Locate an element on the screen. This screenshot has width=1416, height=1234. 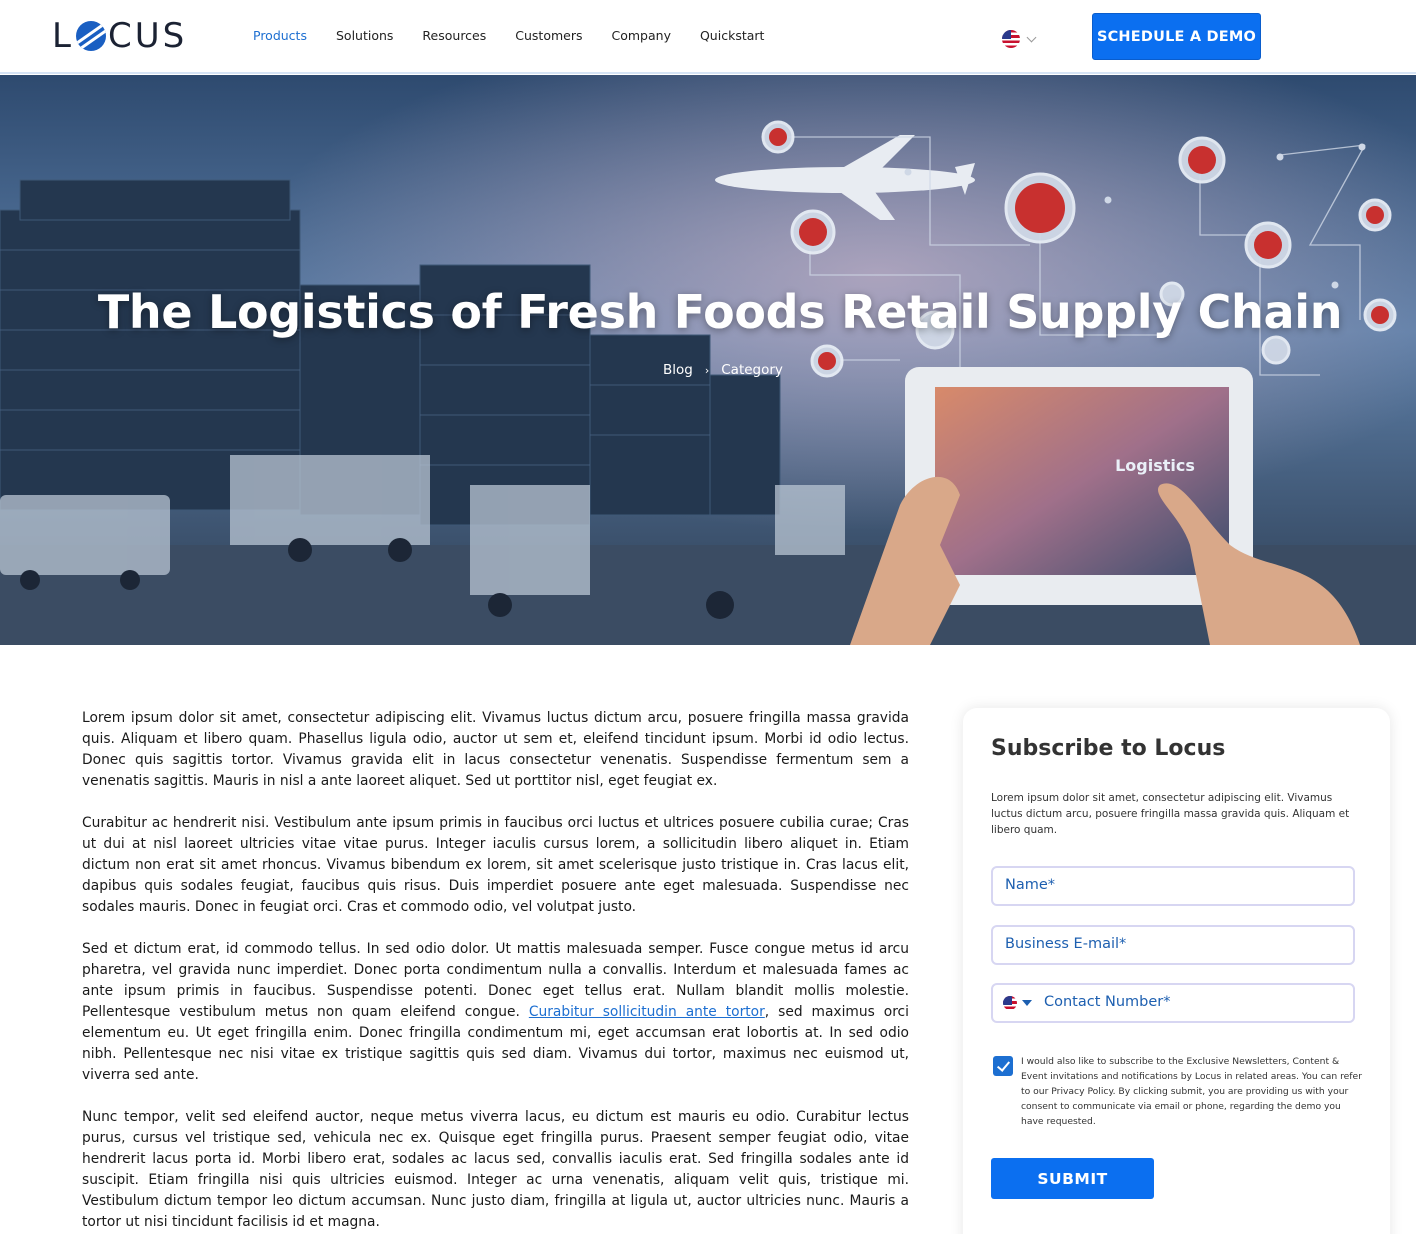
breadcrumb: Blog › Category is located at coordinates (723, 370).